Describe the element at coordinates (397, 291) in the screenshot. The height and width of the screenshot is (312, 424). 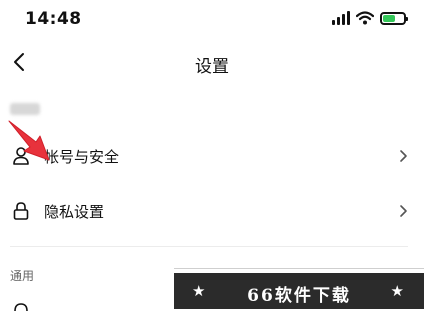
I see `star-icon: ★` at that location.